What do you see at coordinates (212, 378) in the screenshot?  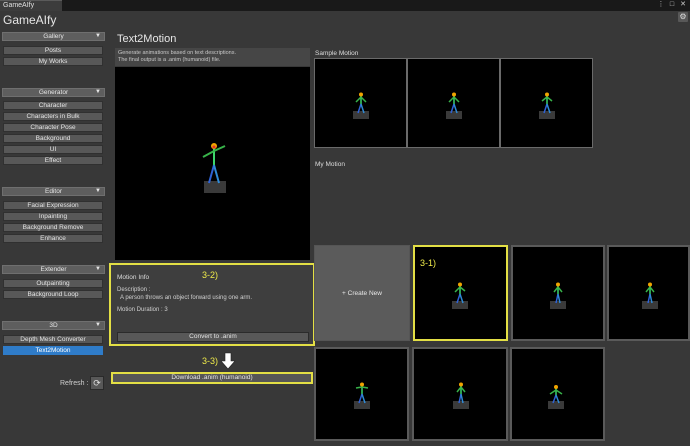 I see `download-button: Download .anim (humanoid)` at bounding box center [212, 378].